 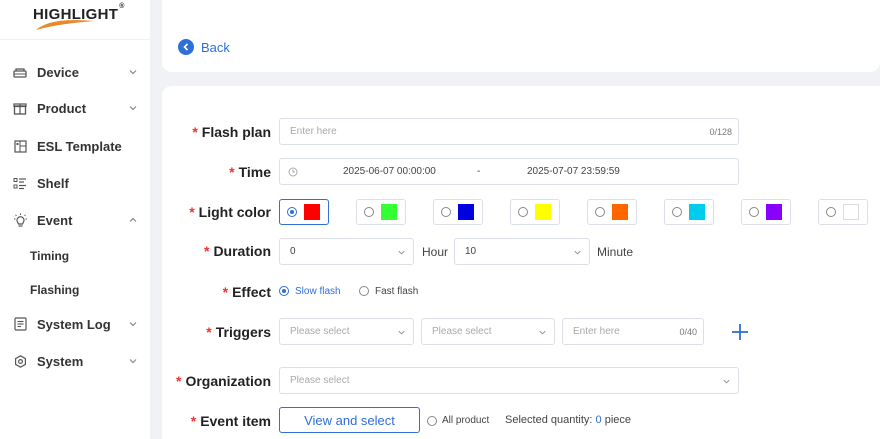 What do you see at coordinates (432, 421) in the screenshot?
I see `all-product-radio` at bounding box center [432, 421].